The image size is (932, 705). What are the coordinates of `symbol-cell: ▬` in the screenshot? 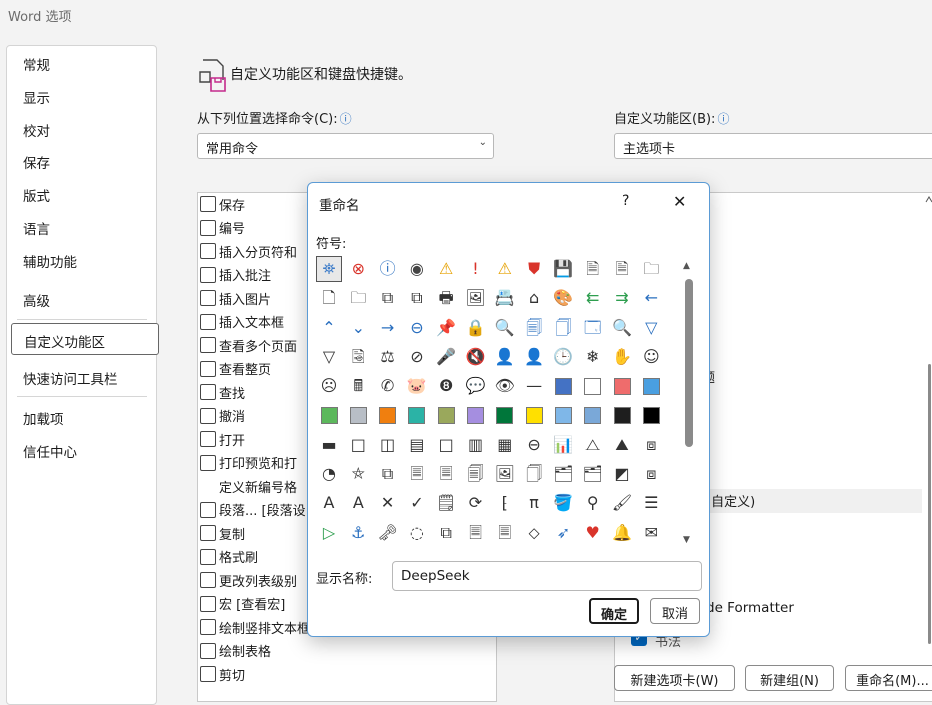 It's located at (329, 445).